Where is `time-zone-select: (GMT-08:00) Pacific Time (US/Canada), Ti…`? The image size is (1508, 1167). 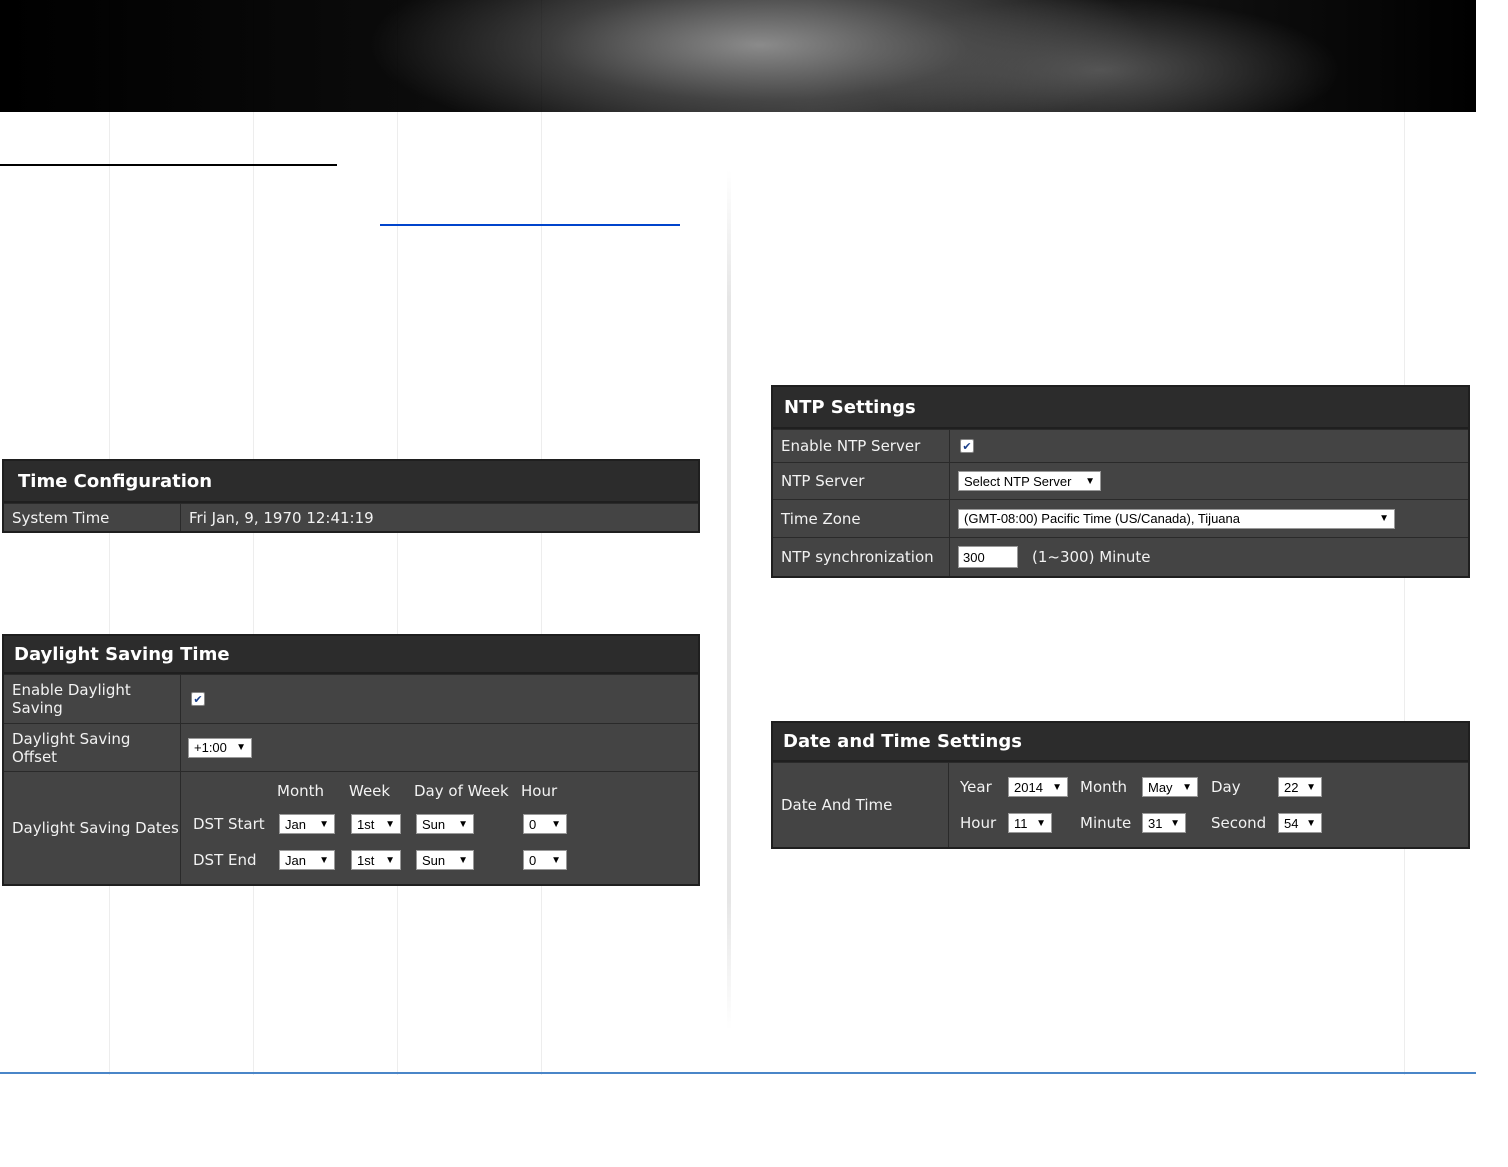 time-zone-select: (GMT-08:00) Pacific Time (US/Canada), Ti… is located at coordinates (1176, 518).